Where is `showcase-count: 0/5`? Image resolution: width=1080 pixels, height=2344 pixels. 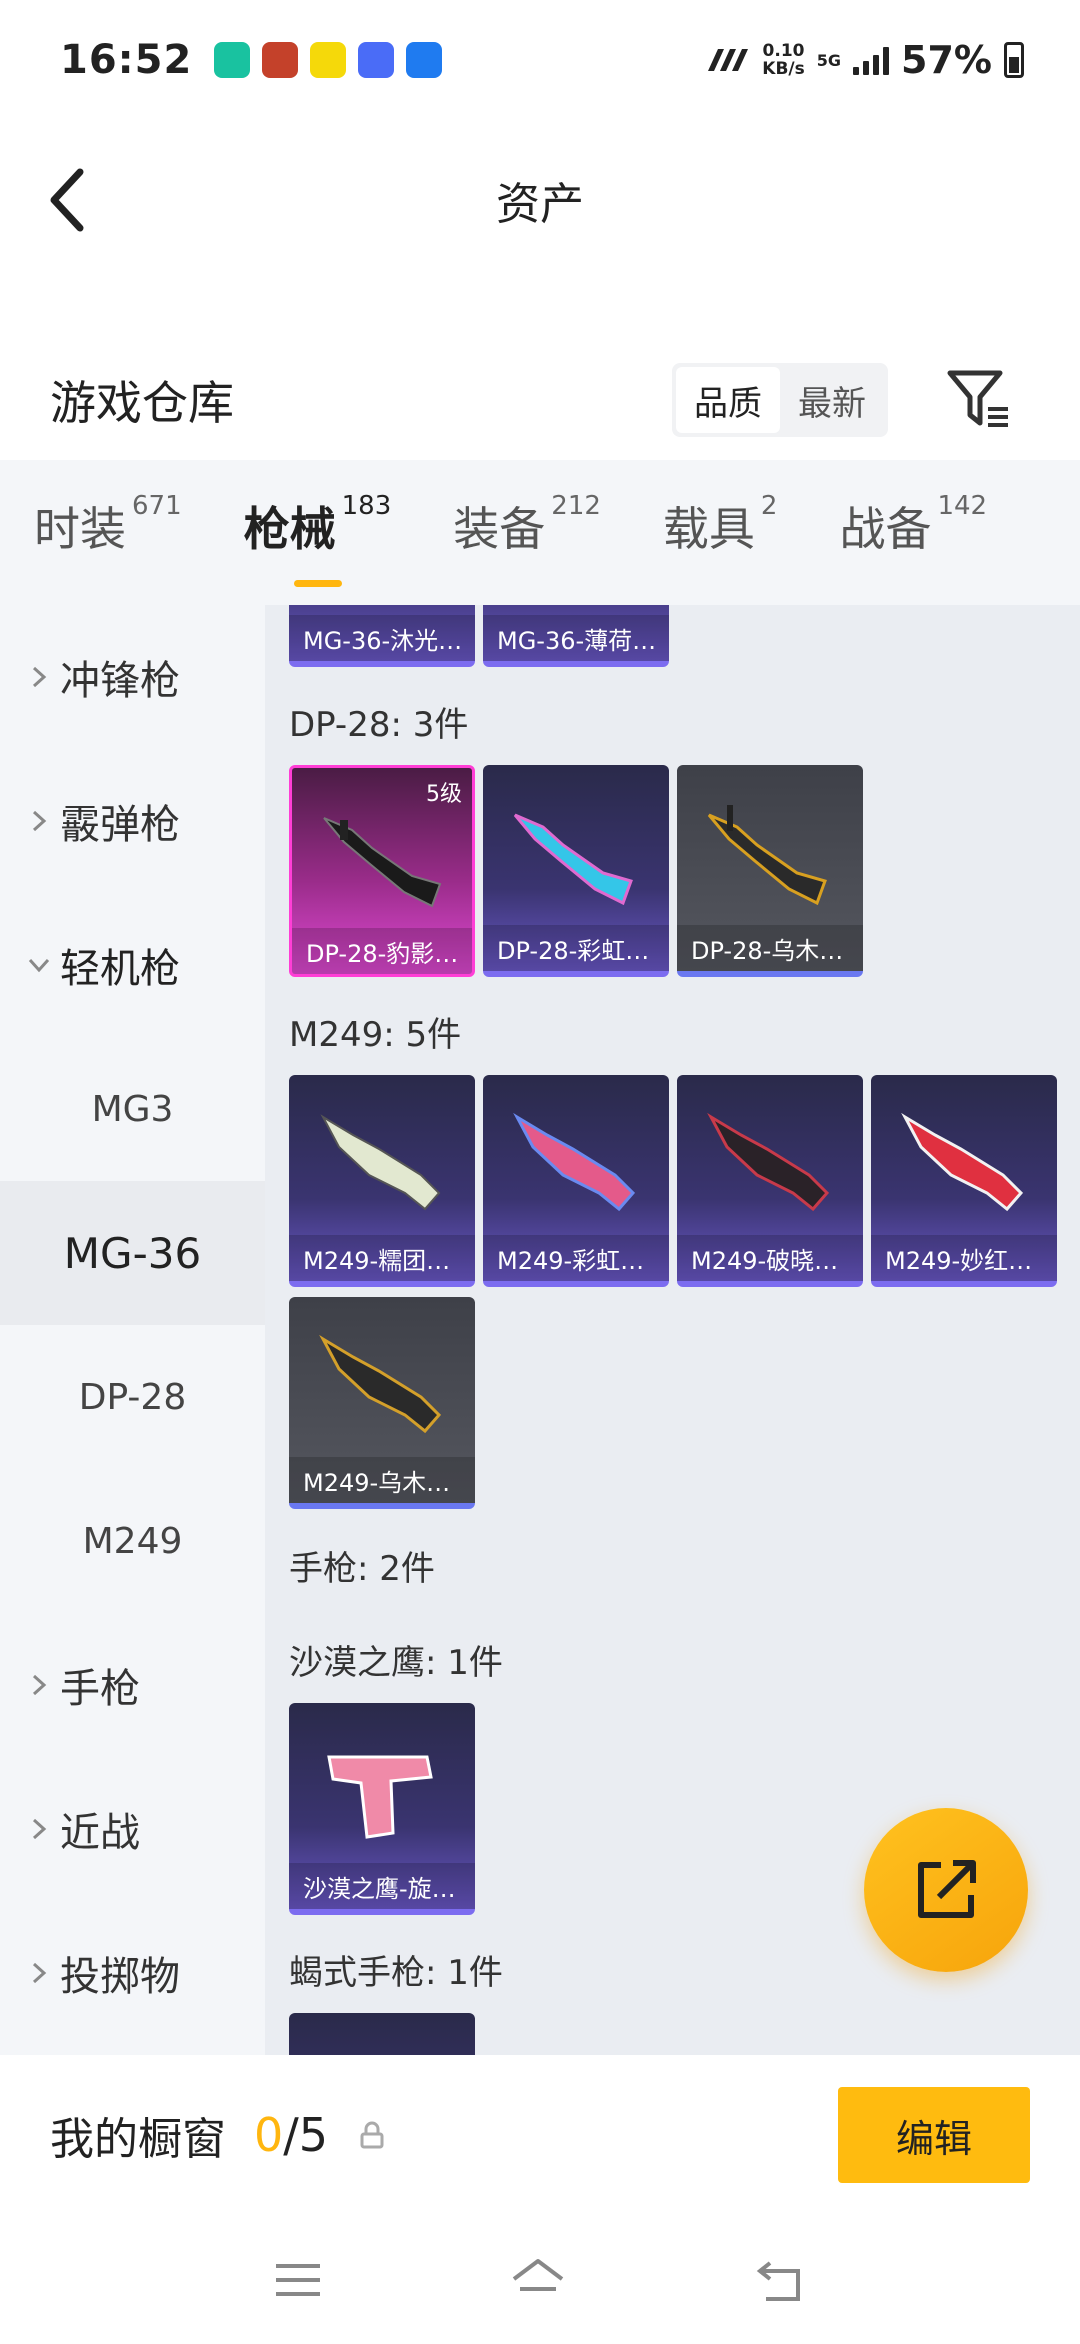 showcase-count: 0/5 is located at coordinates (291, 2135).